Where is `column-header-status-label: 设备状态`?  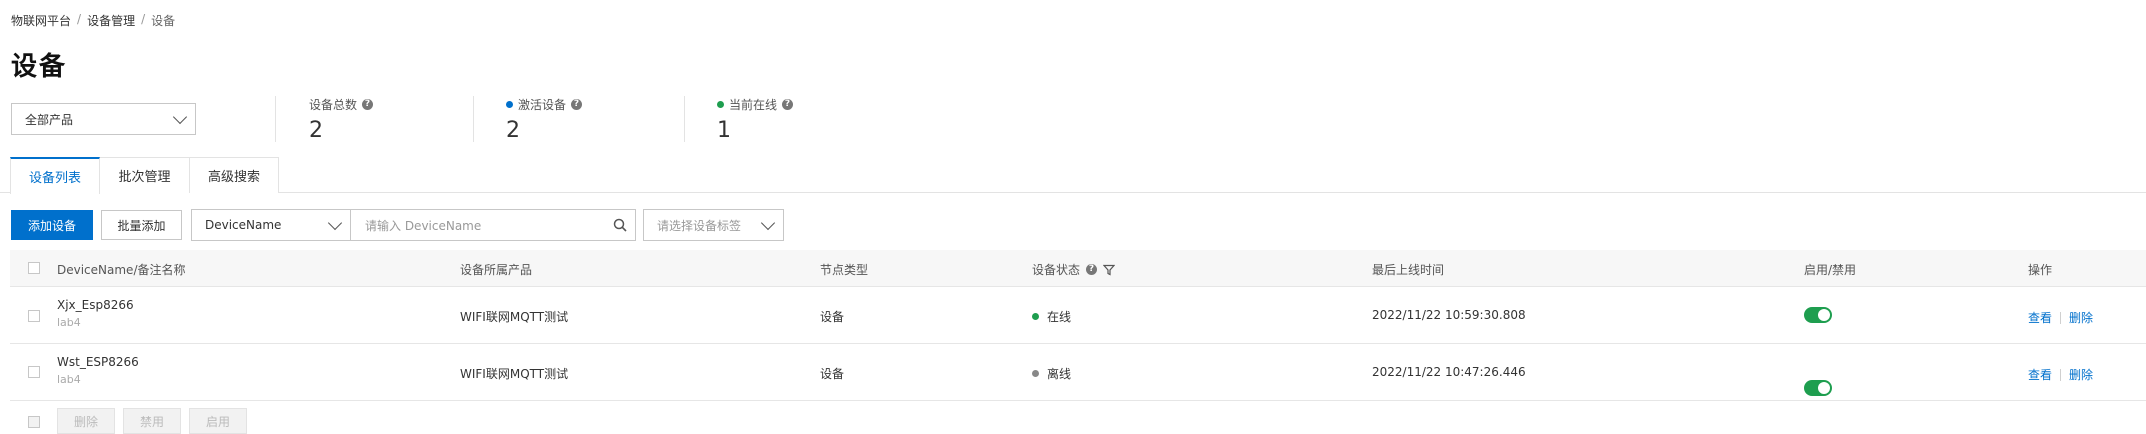 column-header-status-label: 设备状态 is located at coordinates (1056, 270).